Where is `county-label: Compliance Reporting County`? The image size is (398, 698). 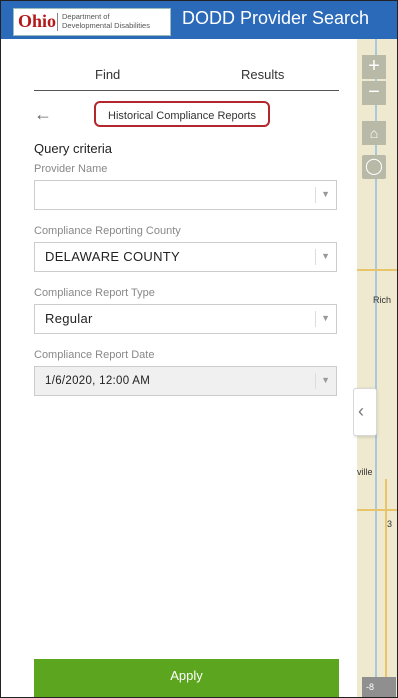 county-label: Compliance Reporting County is located at coordinates (107, 231).